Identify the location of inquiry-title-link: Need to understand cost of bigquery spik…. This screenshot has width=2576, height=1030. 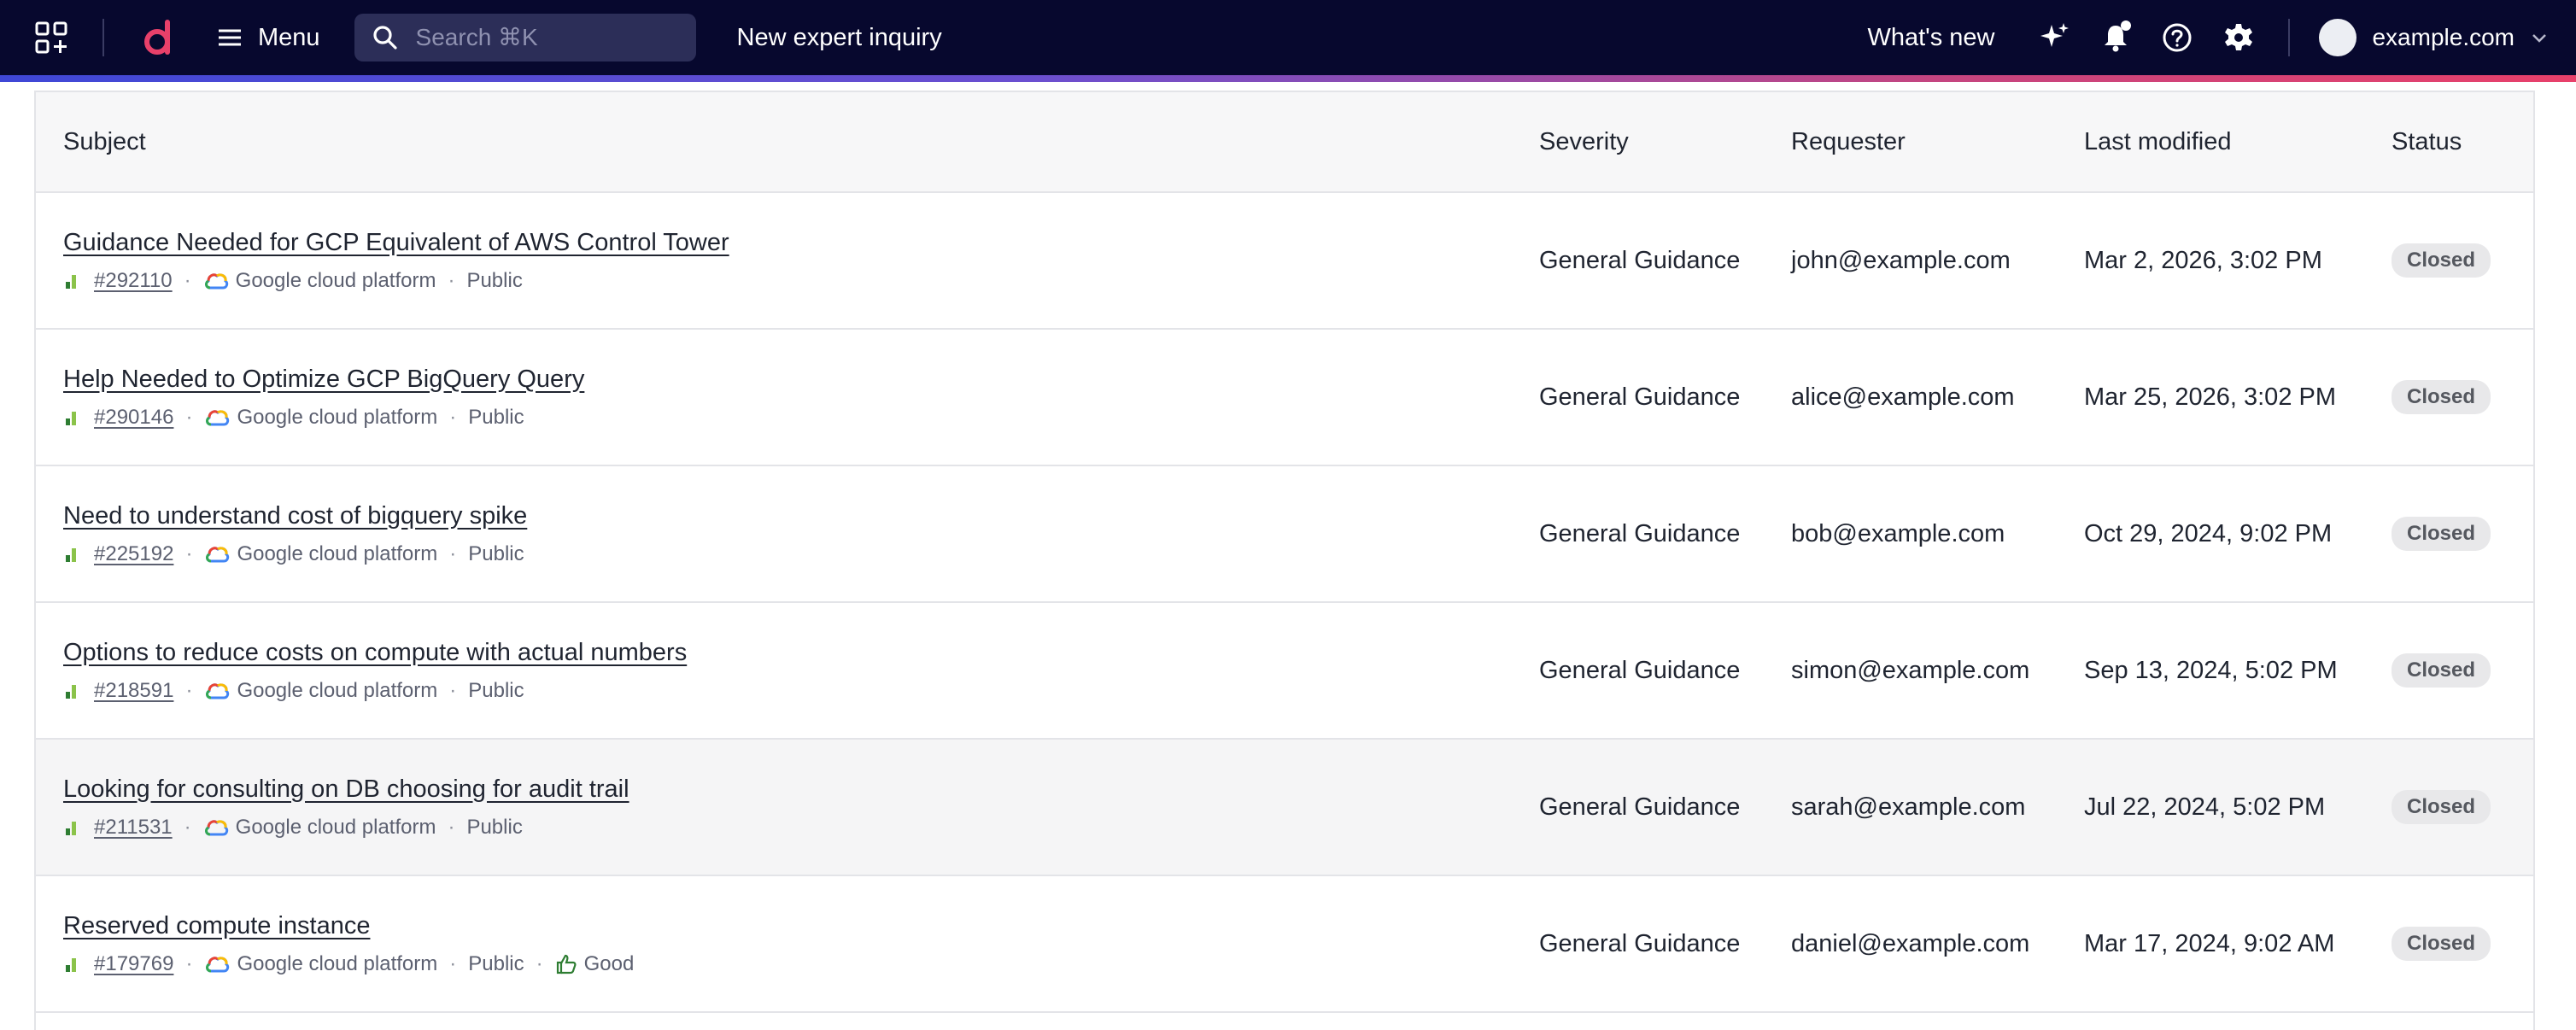
(801, 516).